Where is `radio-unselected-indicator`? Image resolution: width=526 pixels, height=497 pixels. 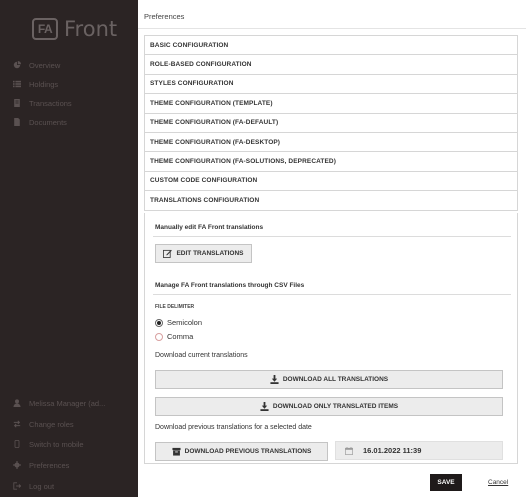
radio-unselected-indicator is located at coordinates (159, 336).